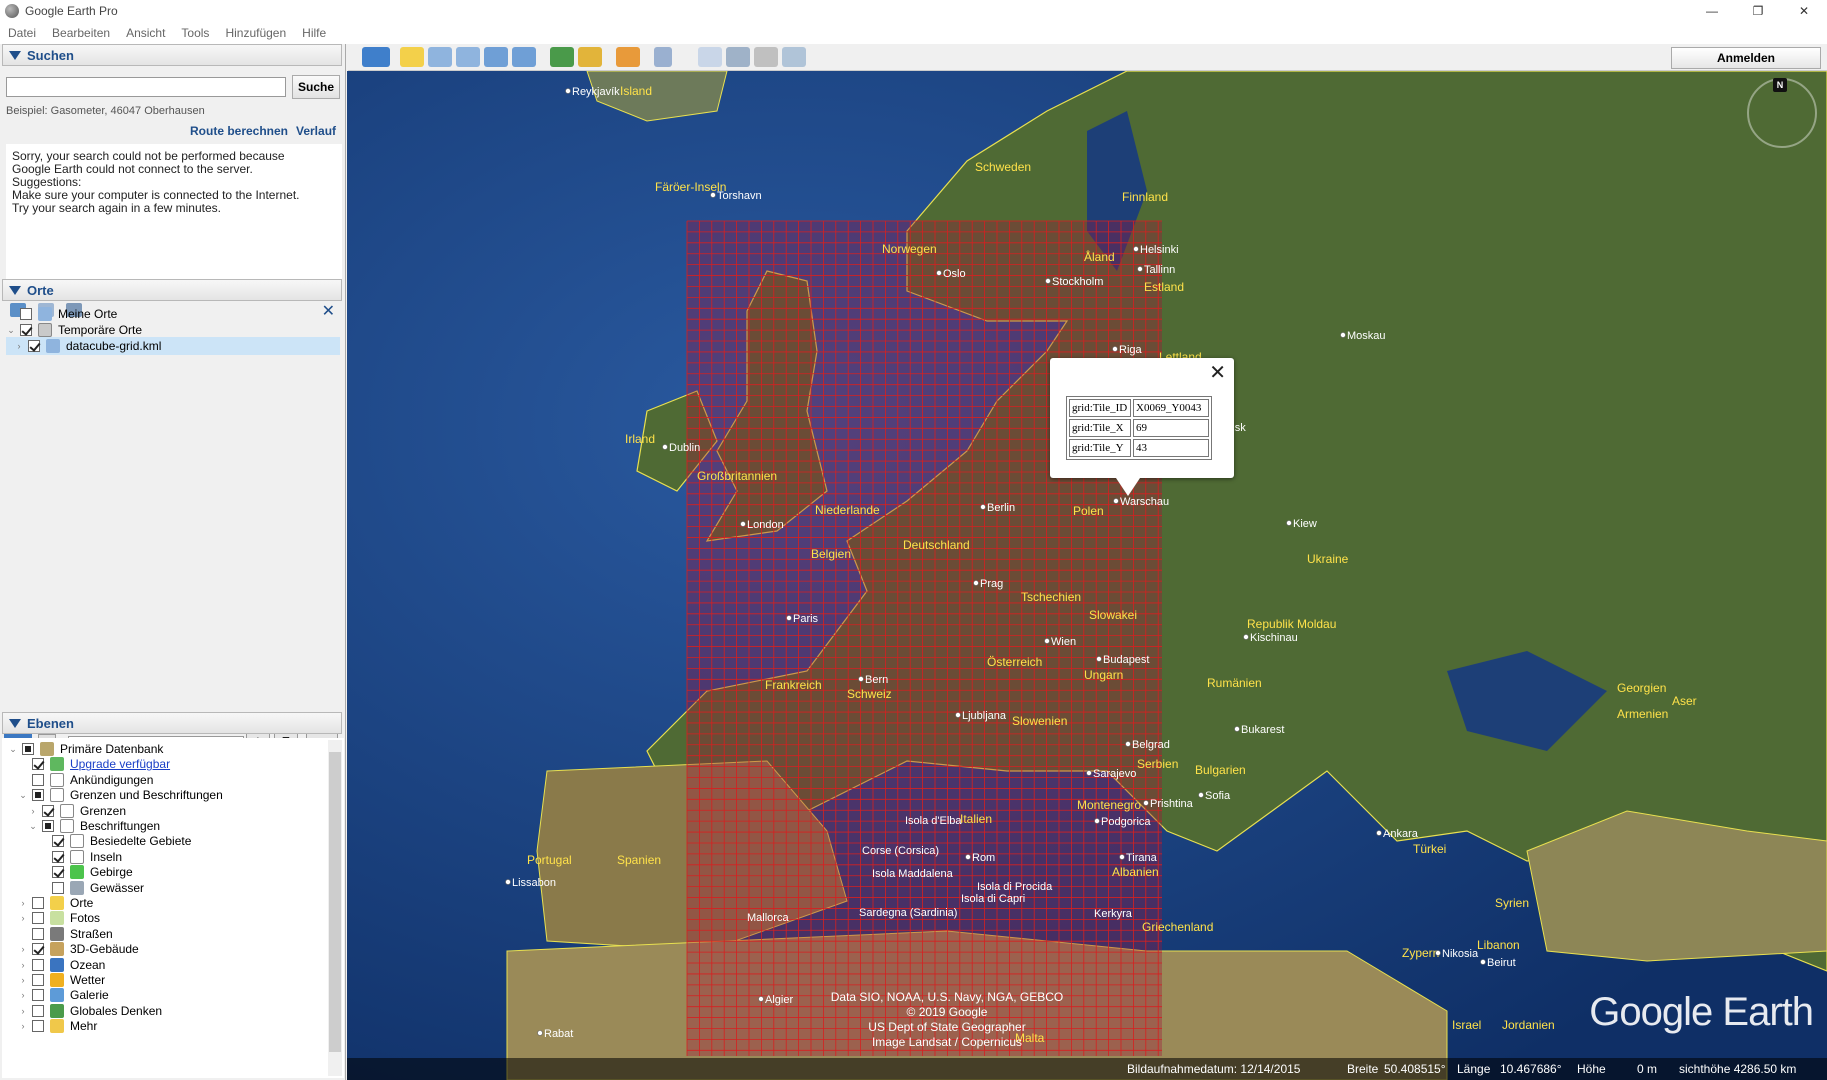  I want to click on history-link: Verlauf, so click(316, 131).